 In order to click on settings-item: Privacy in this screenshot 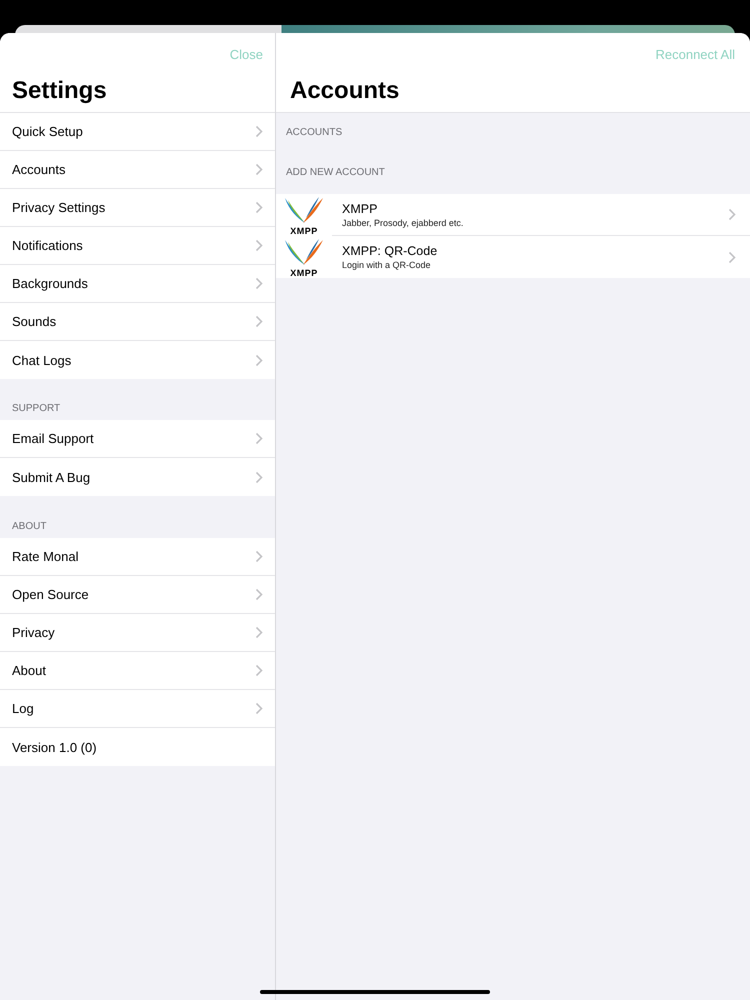, I will do `click(137, 633)`.